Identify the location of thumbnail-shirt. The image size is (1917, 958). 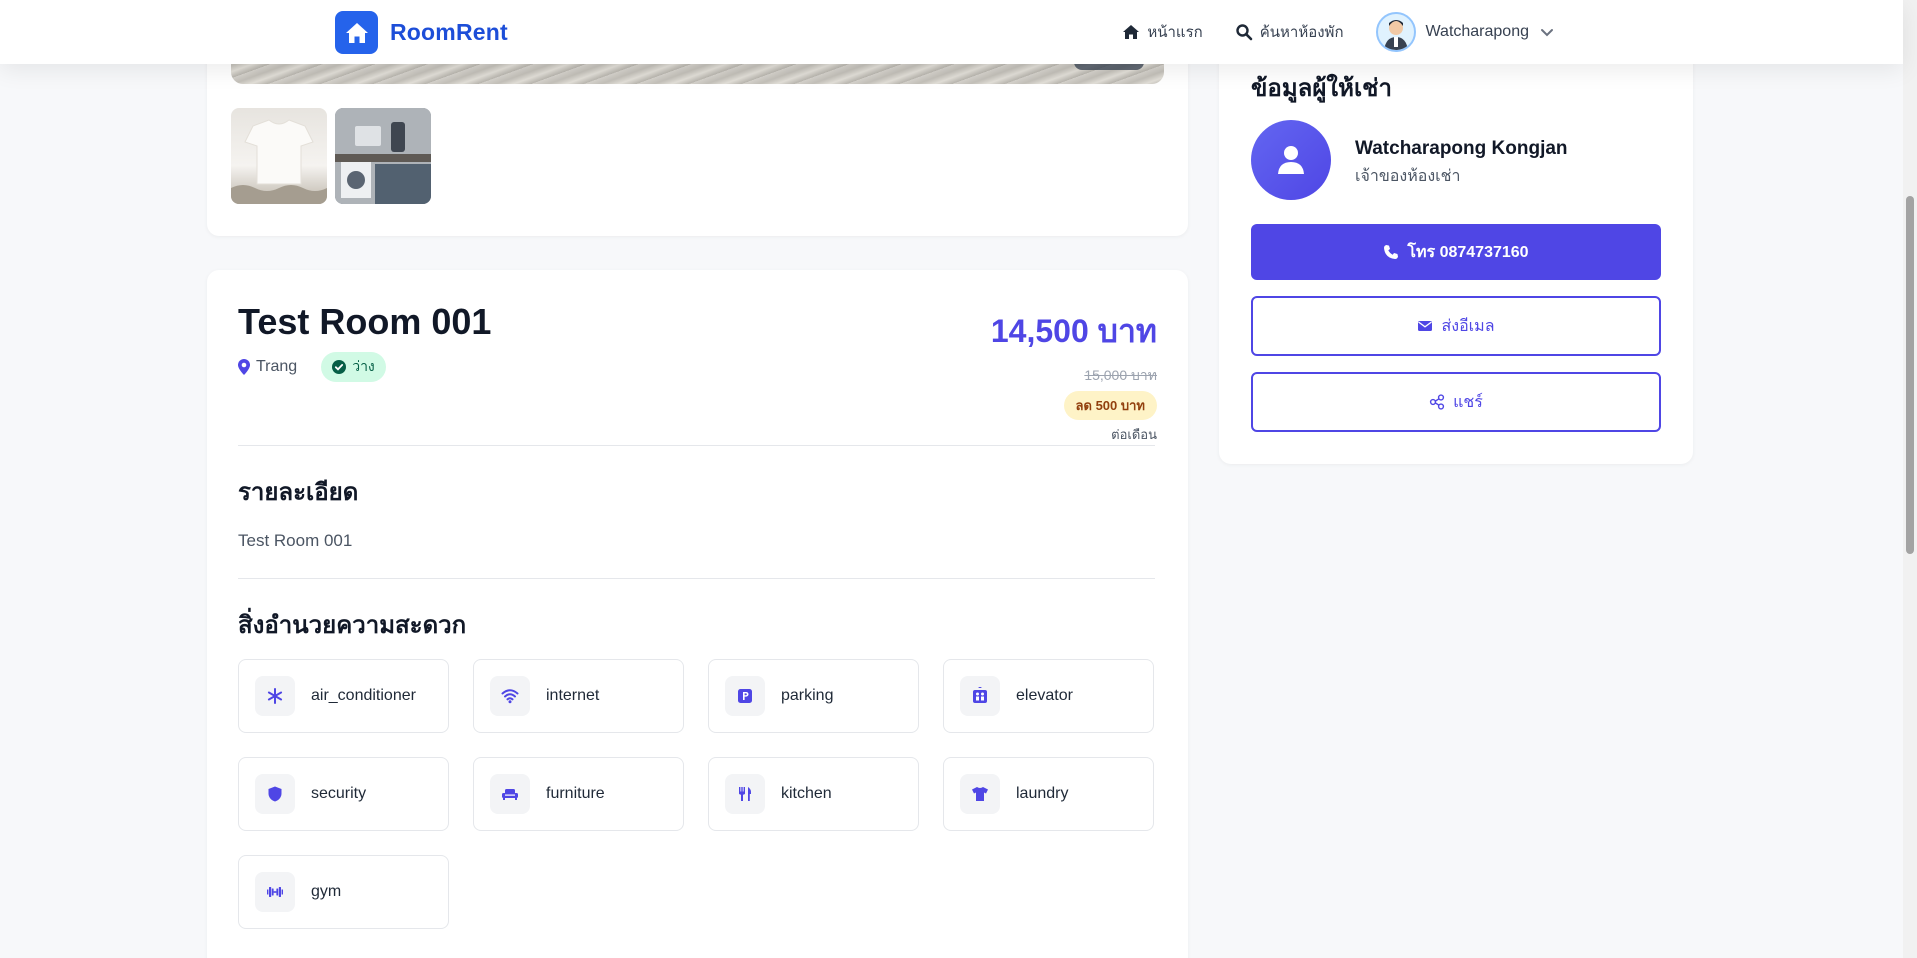
(279, 156).